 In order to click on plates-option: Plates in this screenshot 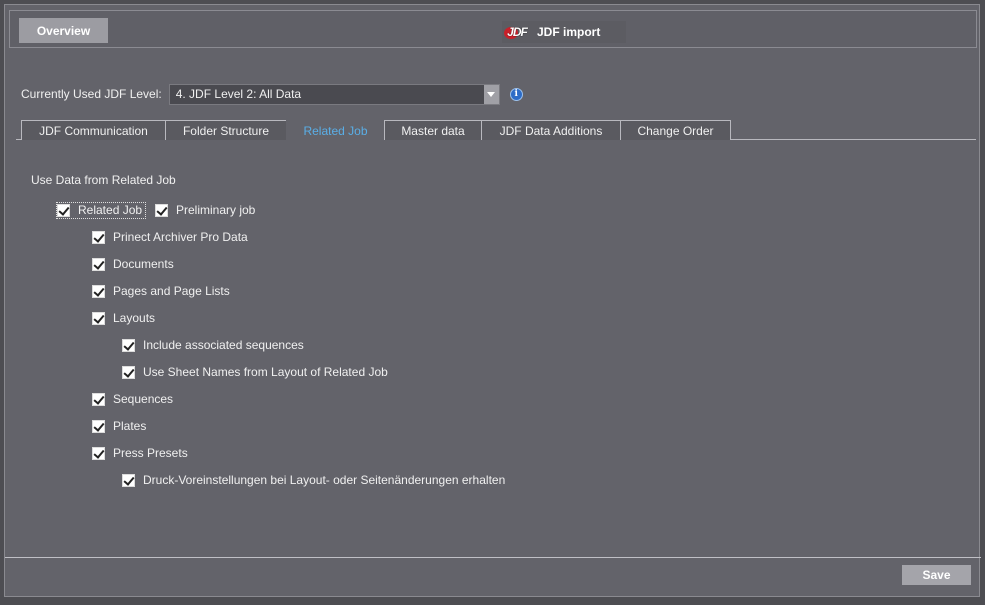, I will do `click(119, 426)`.